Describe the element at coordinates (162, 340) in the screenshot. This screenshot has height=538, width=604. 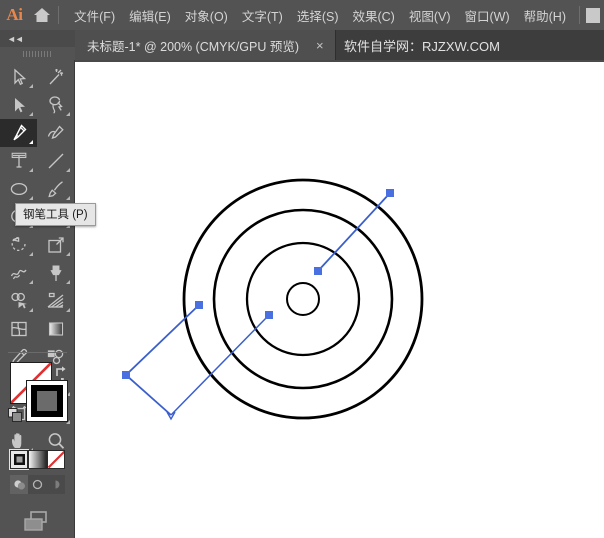
I see `pen-handle-lower-left` at that location.